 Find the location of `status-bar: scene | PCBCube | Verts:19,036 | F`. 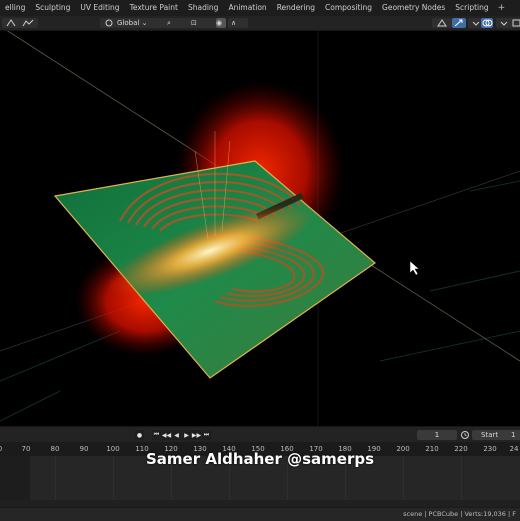

status-bar: scene | PCBCube | Verts:19,036 | F is located at coordinates (260, 514).